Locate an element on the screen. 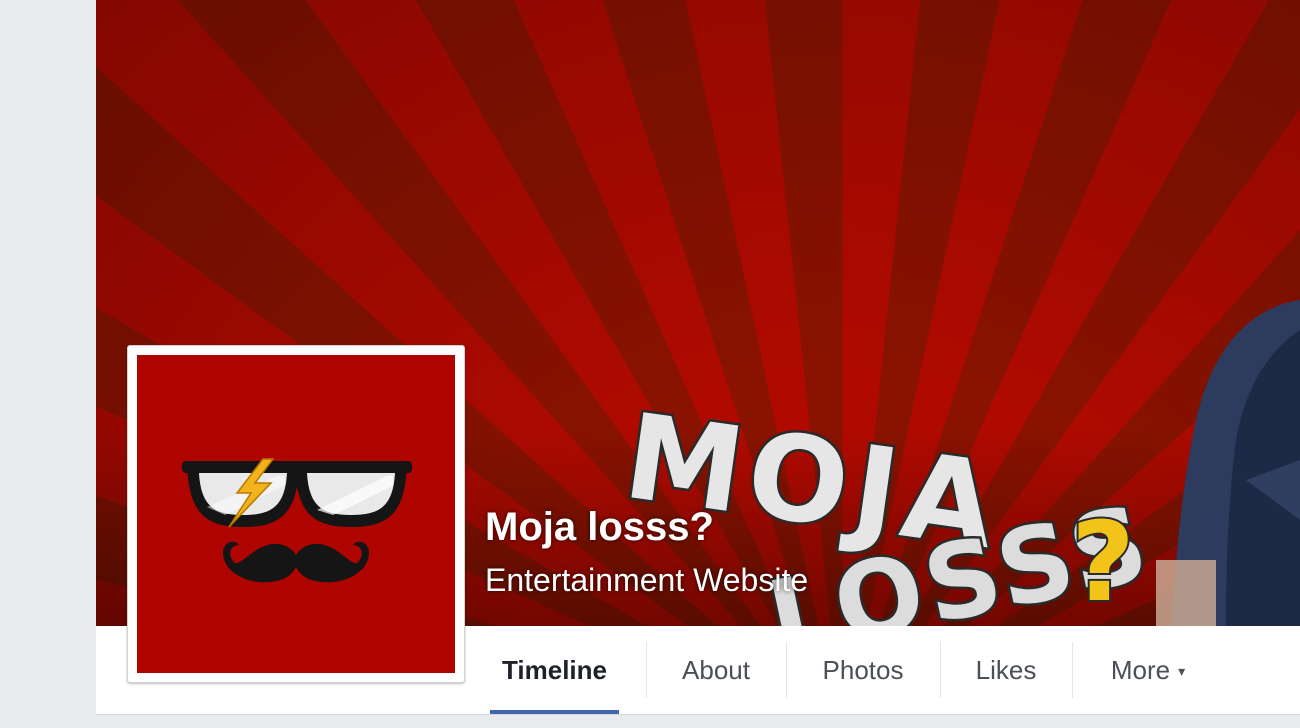  profile-picture is located at coordinates (296, 514).